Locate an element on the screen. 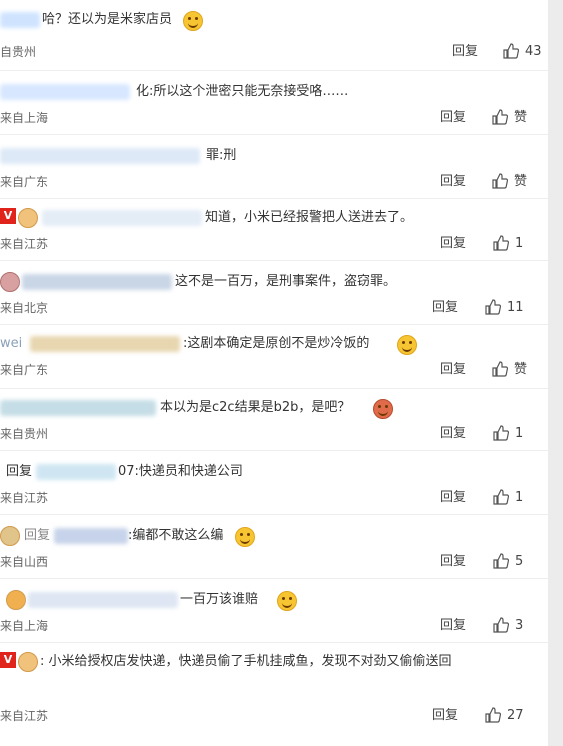 This screenshot has width=563, height=746. location-text: 自贵州 is located at coordinates (18, 52).